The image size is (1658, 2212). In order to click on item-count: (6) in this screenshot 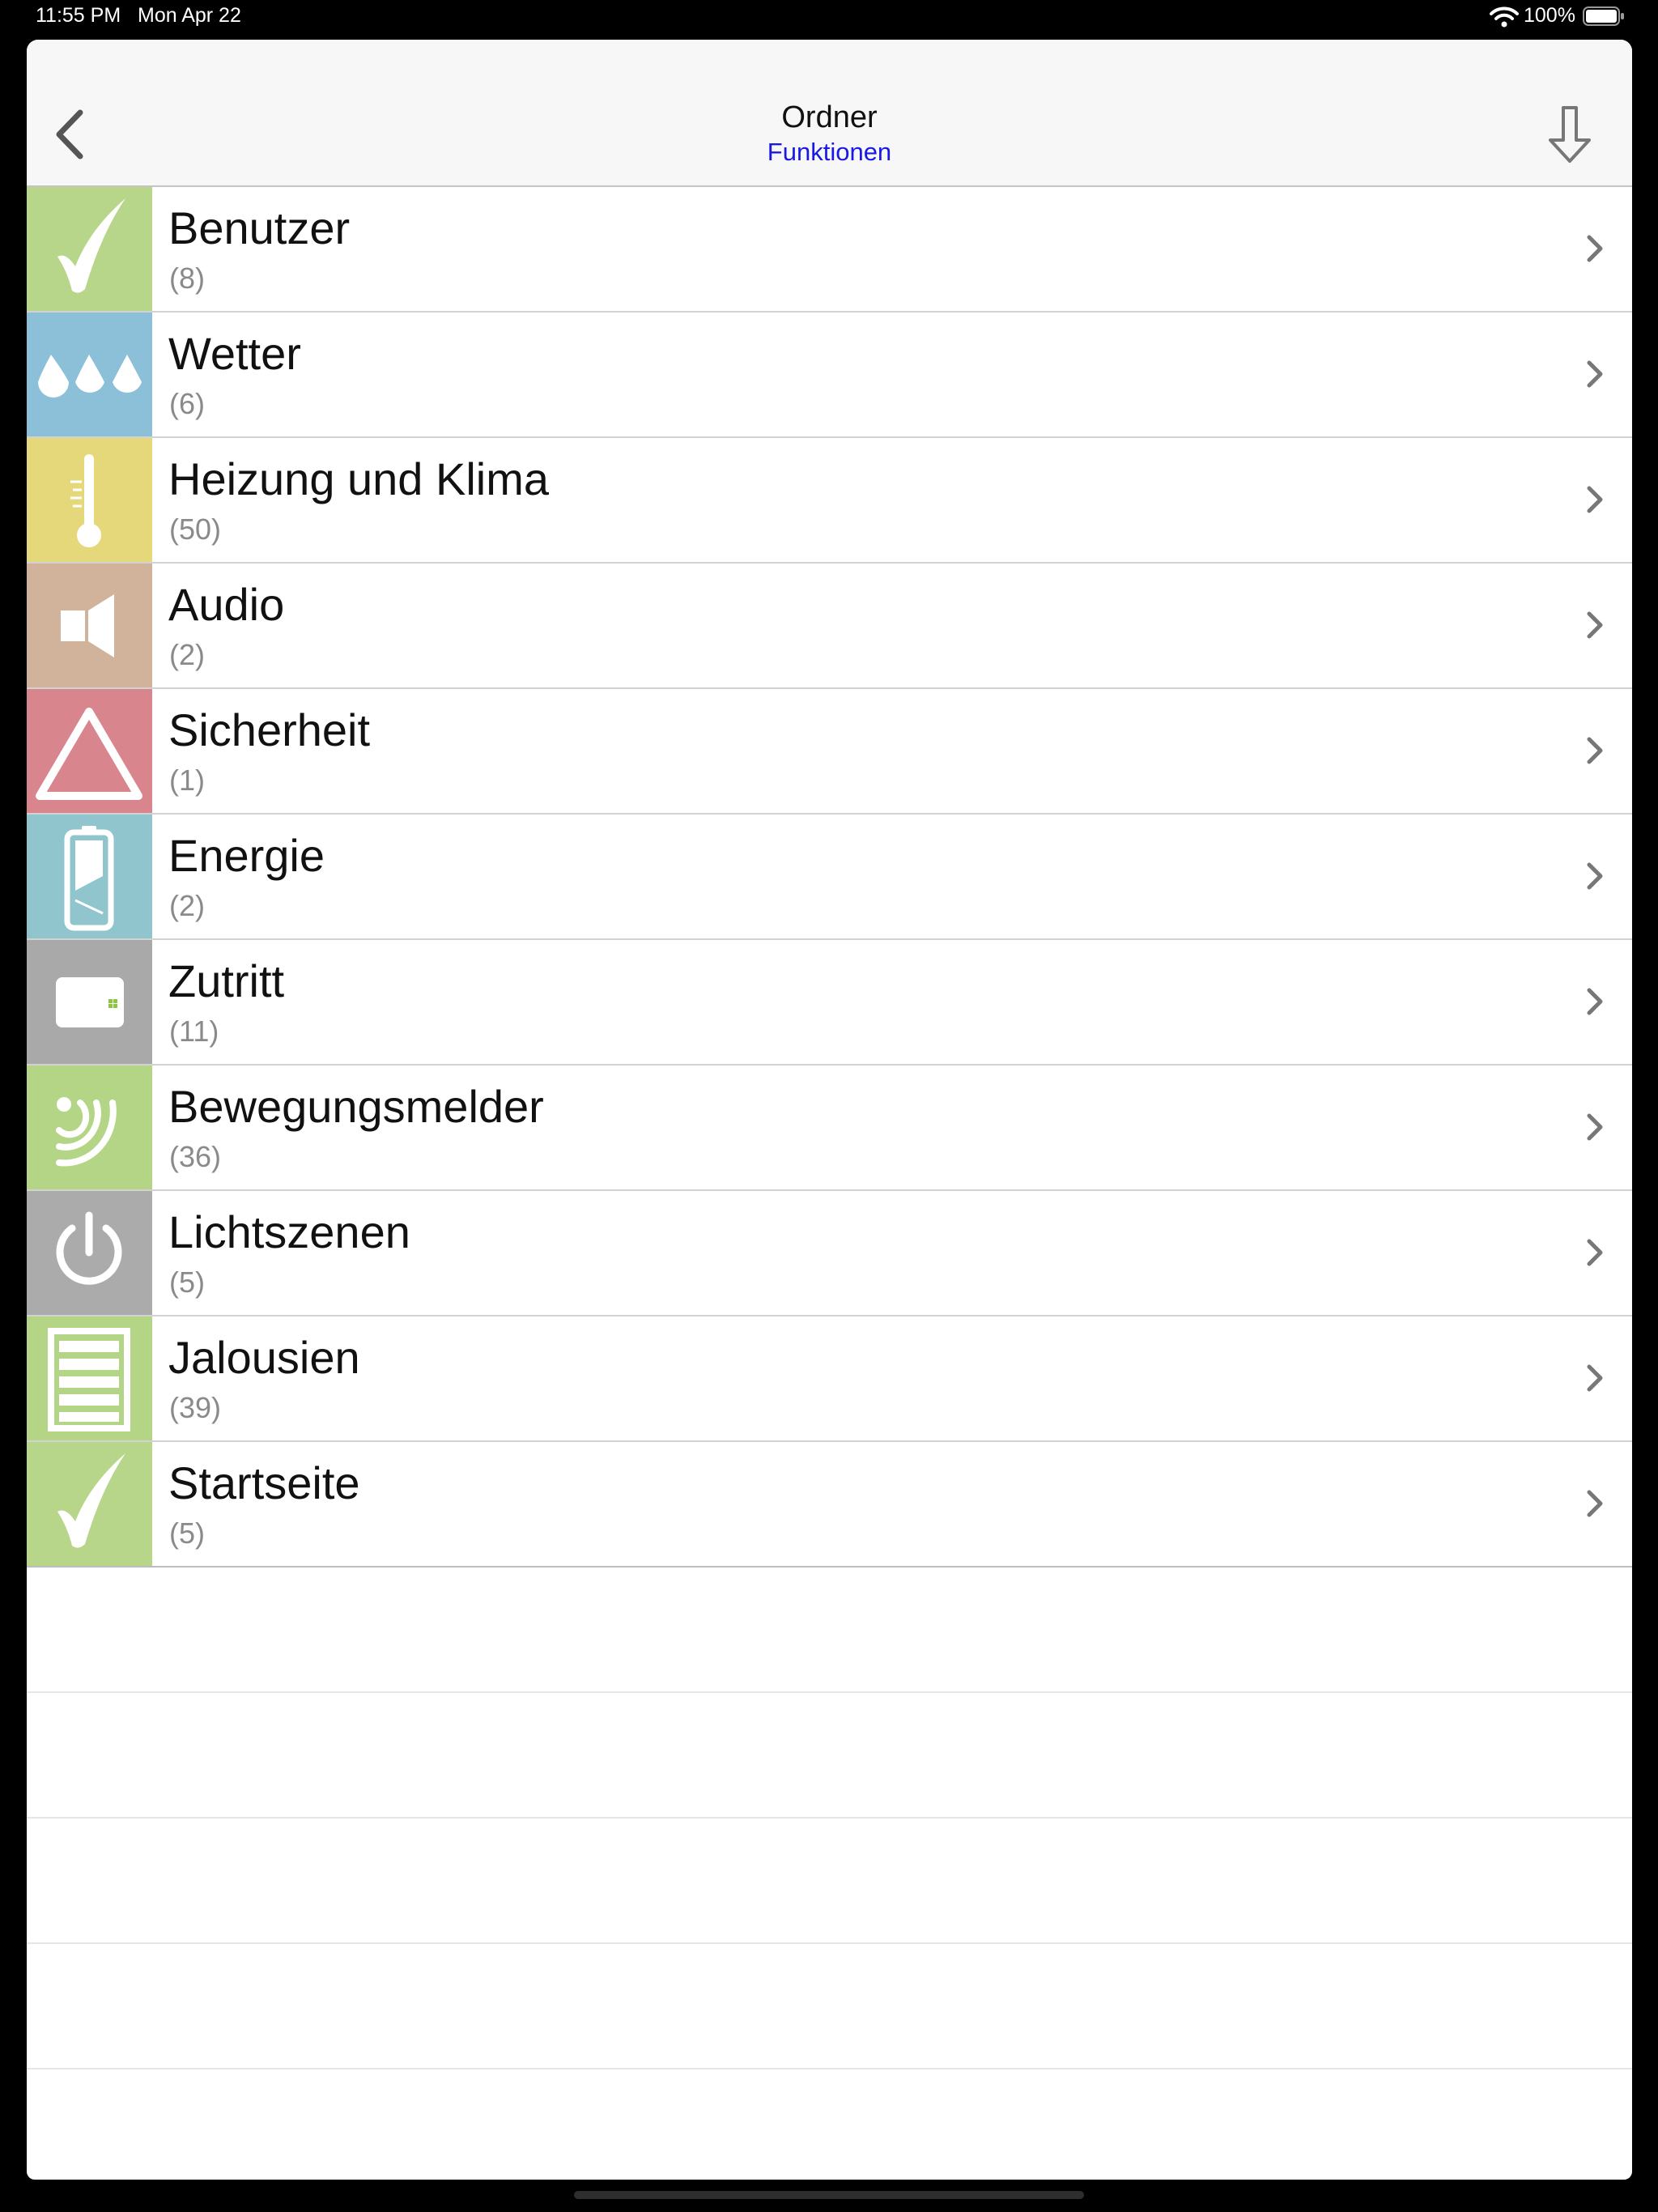, I will do `click(187, 404)`.